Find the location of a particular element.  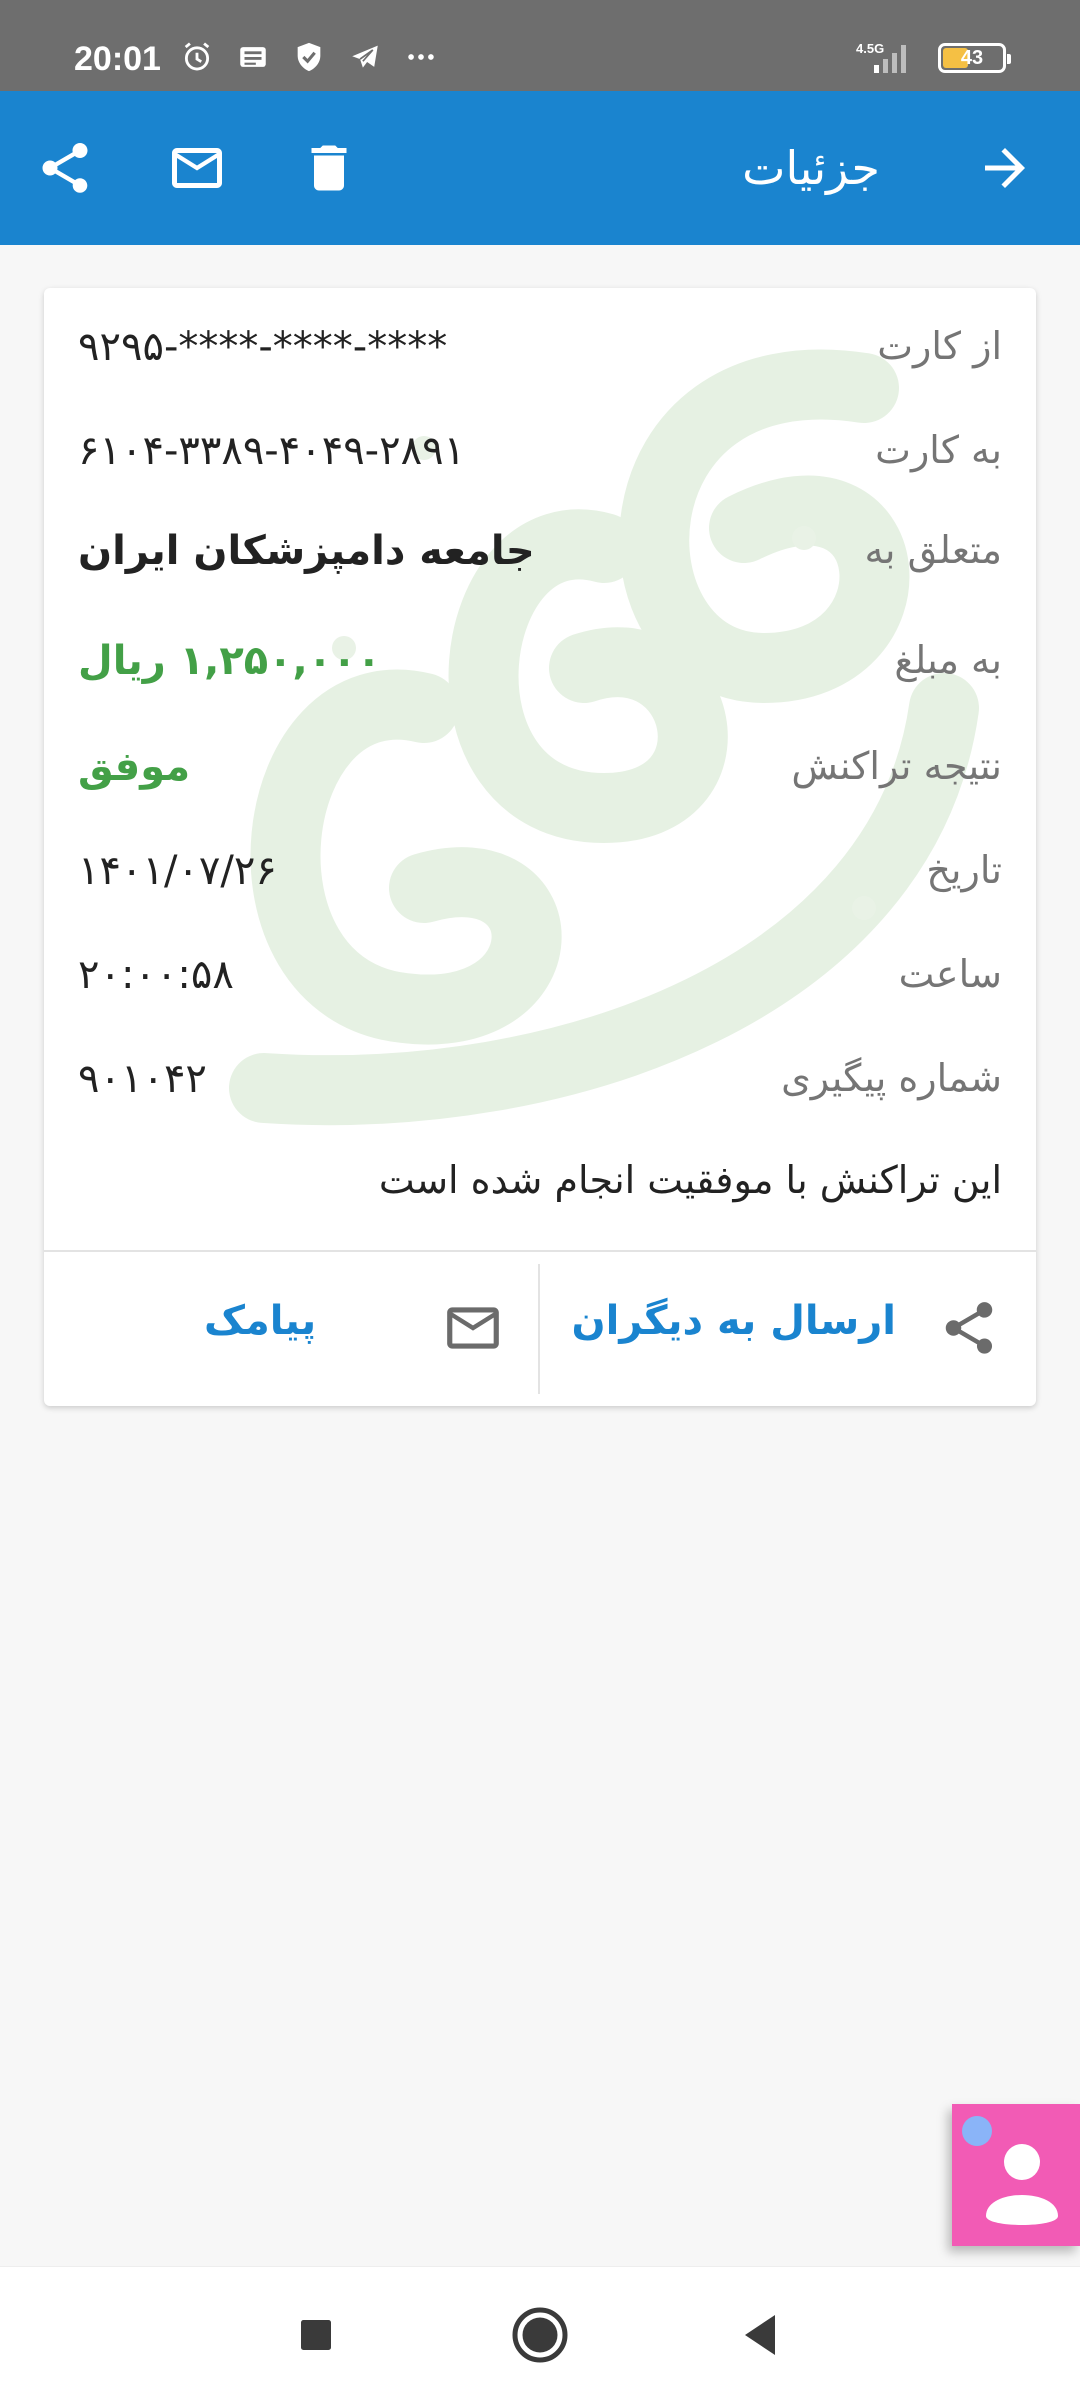

news-icon is located at coordinates (253, 59).